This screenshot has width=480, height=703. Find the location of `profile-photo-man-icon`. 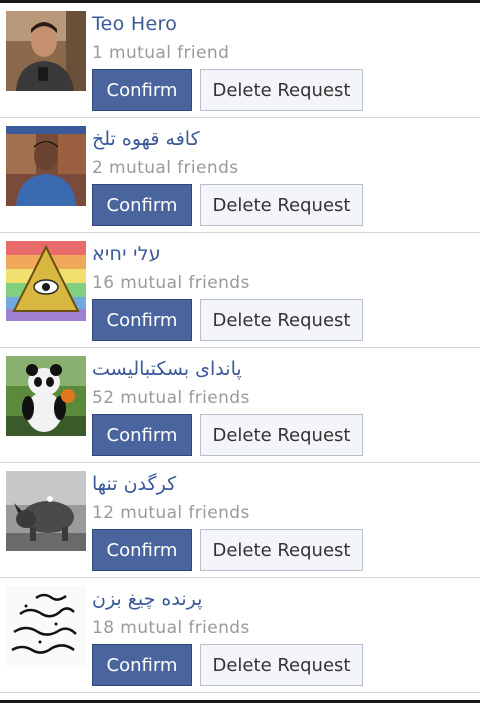

profile-photo-man-icon is located at coordinates (46, 166).